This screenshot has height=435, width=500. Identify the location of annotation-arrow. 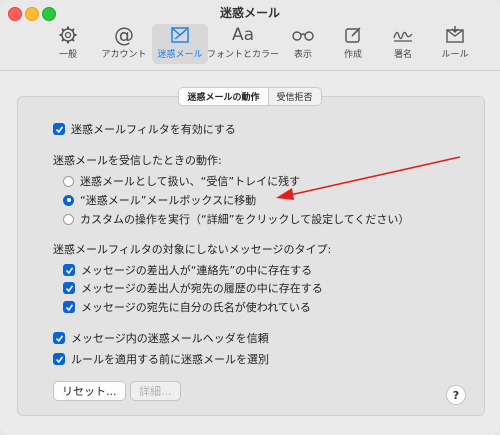
(368, 178).